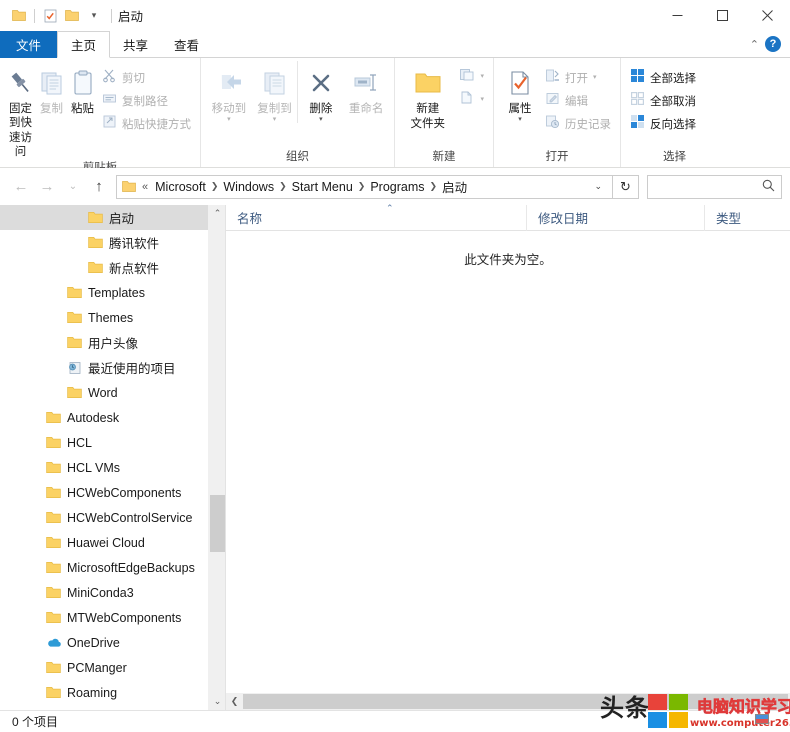 The width and height of the screenshot is (790, 732). What do you see at coordinates (595, 77) in the screenshot?
I see `open-caret: ▾` at bounding box center [595, 77].